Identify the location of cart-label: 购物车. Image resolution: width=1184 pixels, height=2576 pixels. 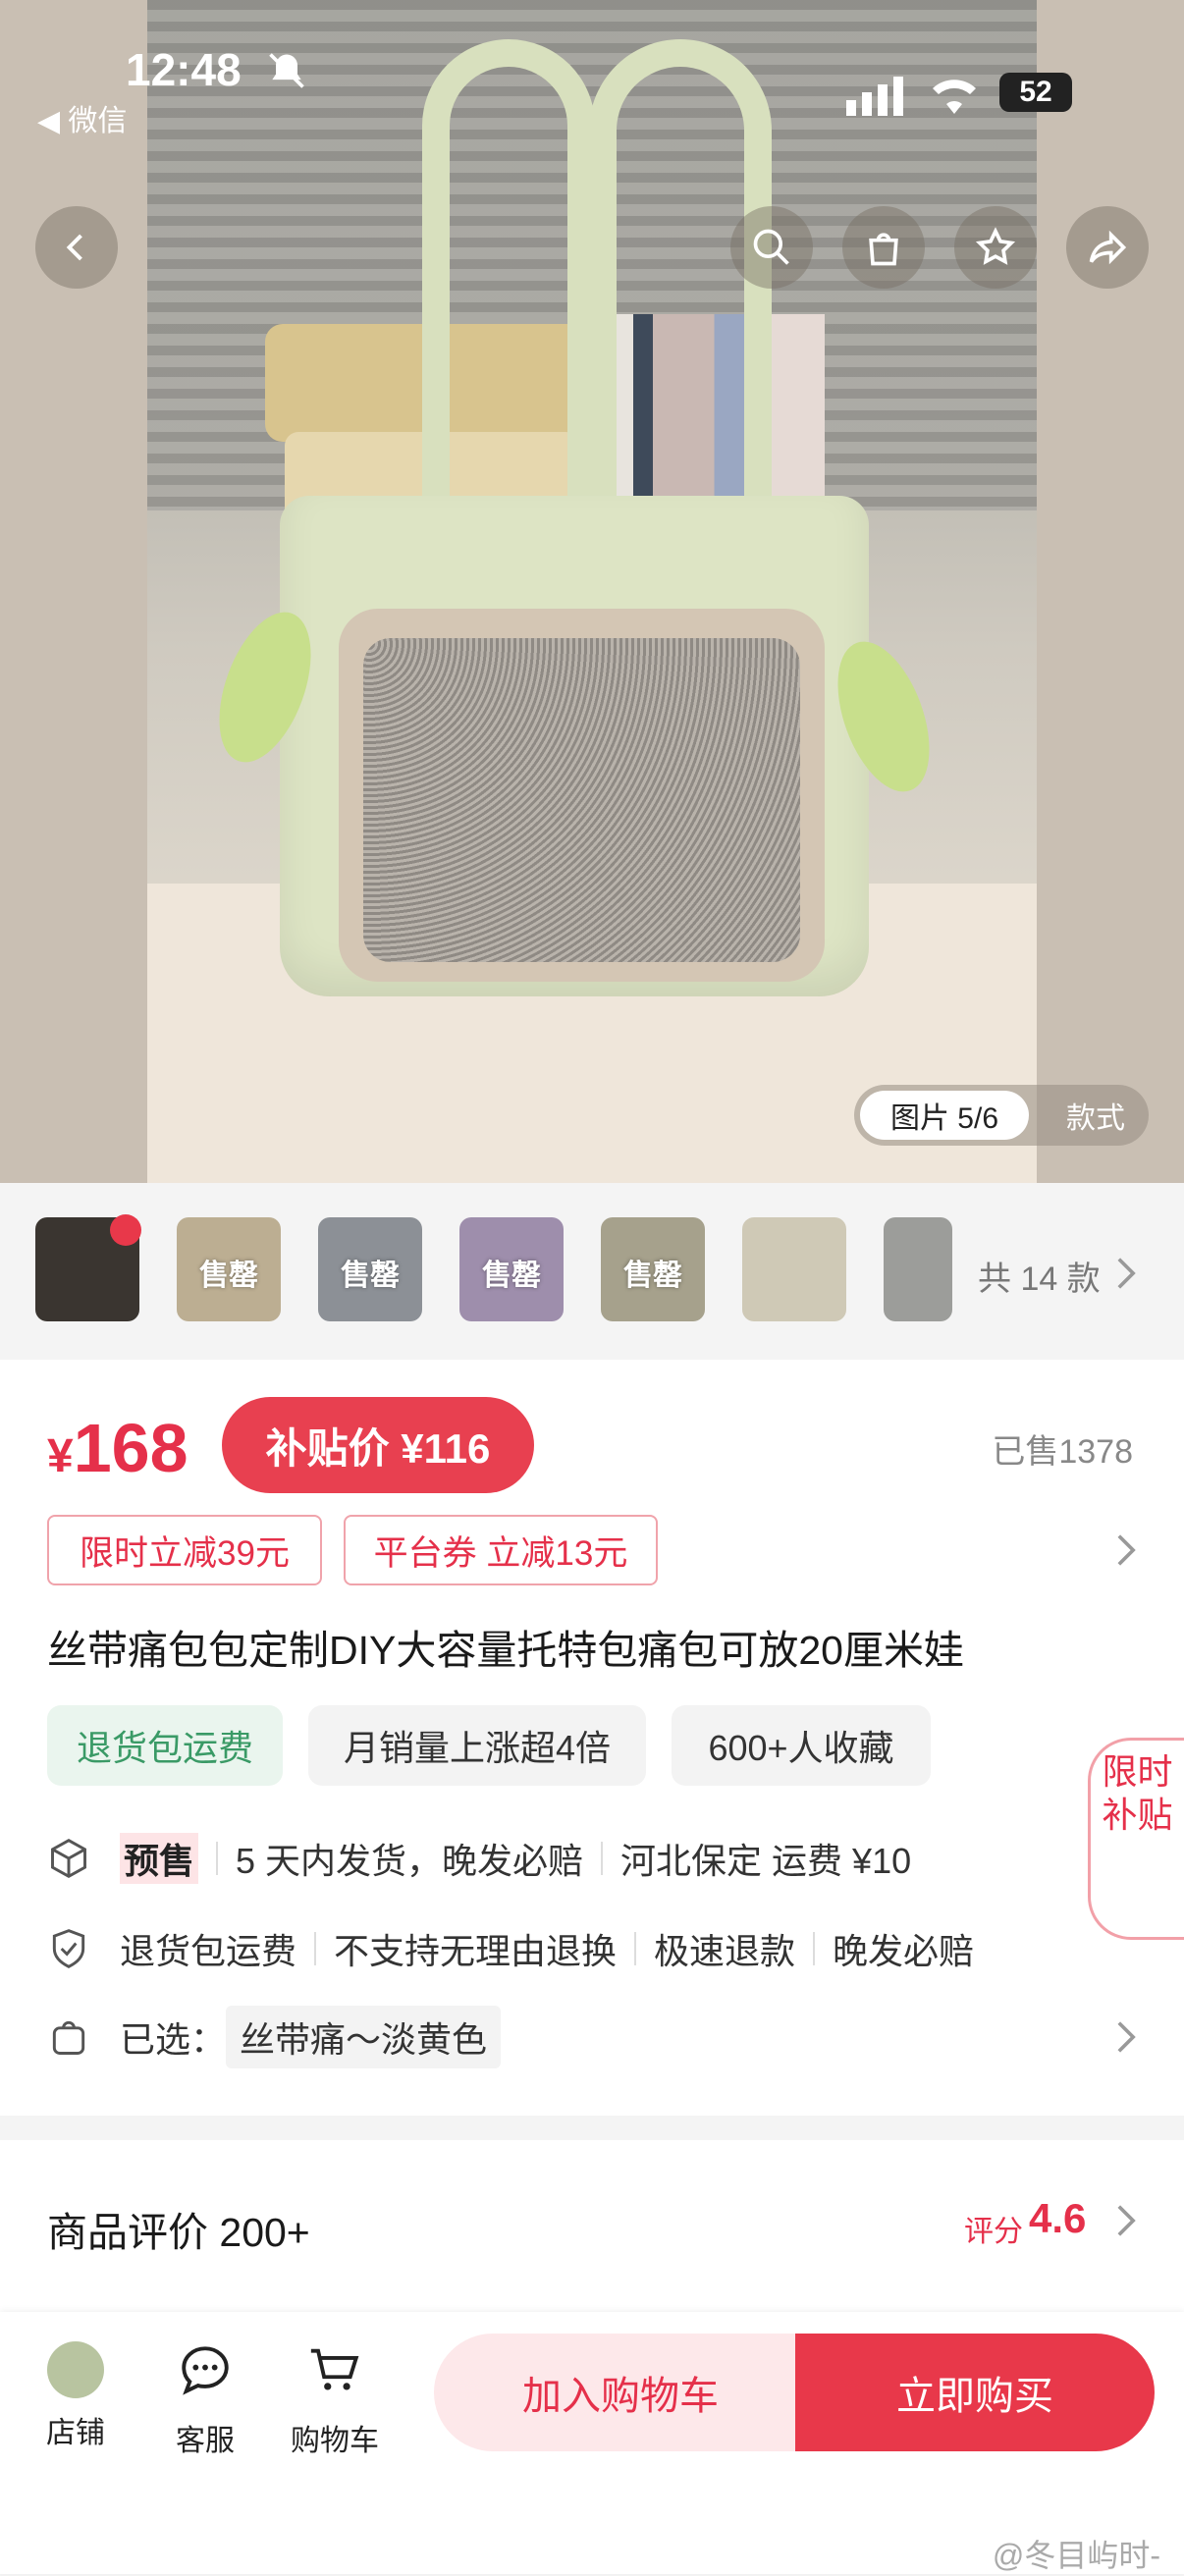
(335, 2441).